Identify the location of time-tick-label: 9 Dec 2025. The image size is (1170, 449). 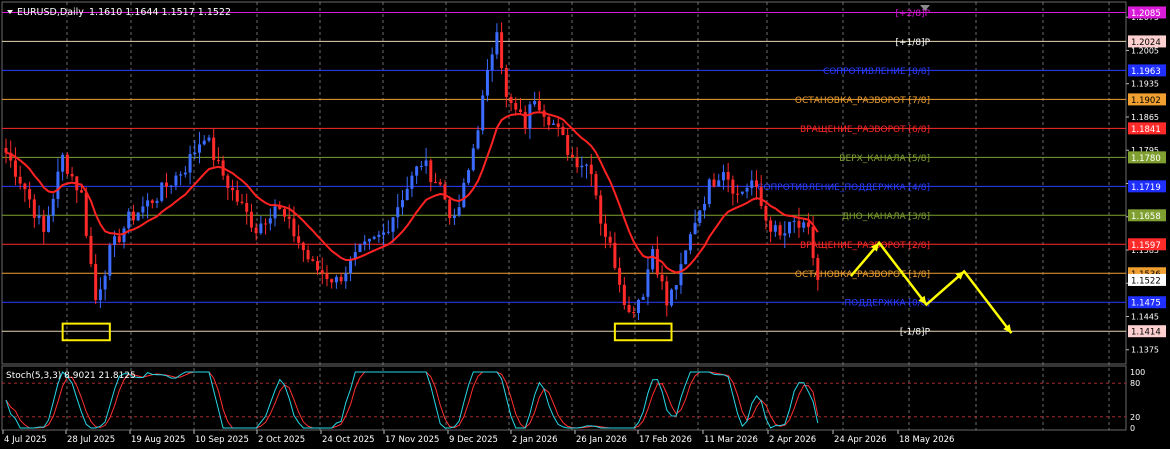
(473, 440).